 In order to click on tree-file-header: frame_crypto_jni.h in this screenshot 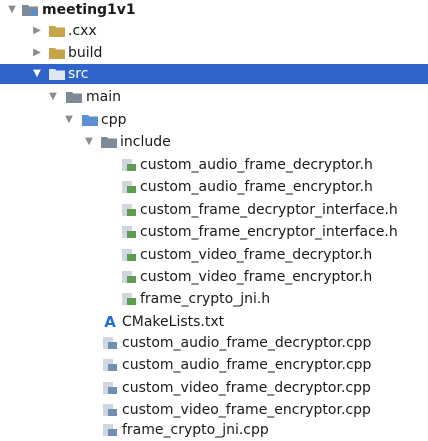, I will do `click(214, 299)`.